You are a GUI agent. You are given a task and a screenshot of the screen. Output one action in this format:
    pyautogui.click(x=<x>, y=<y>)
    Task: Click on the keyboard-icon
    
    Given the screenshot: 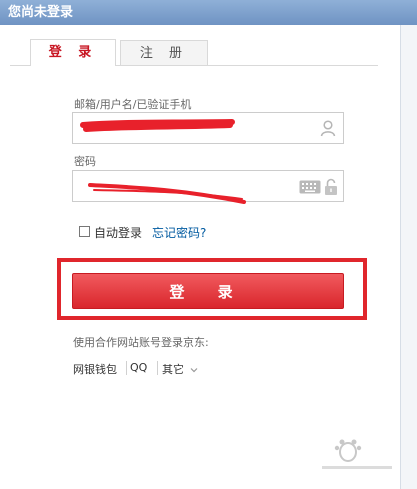 What is the action you would take?
    pyautogui.click(x=310, y=187)
    